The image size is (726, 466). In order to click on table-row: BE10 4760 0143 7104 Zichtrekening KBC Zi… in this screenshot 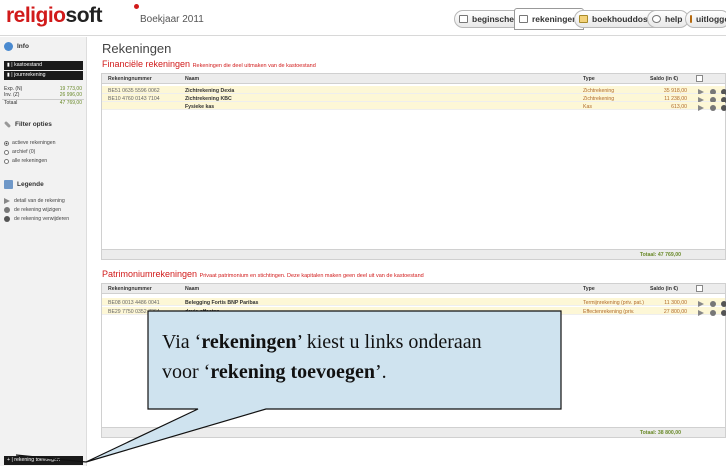, I will do `click(414, 98)`.